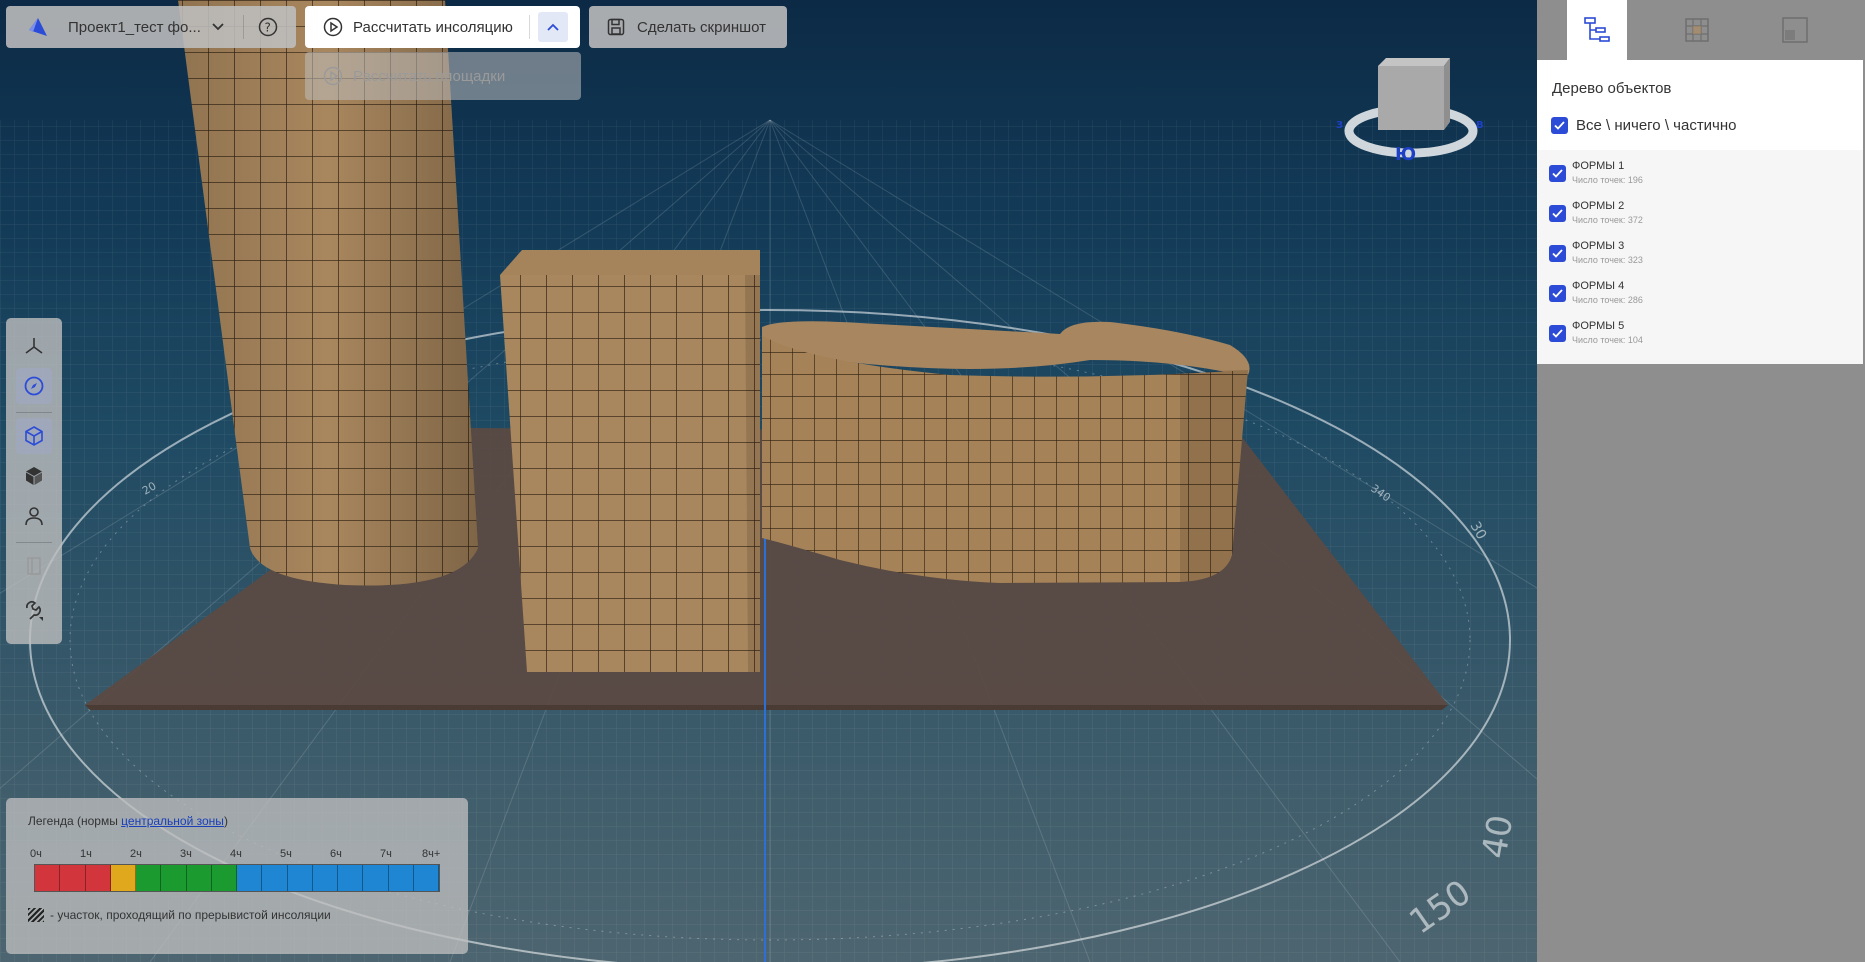 The image size is (1865, 962). I want to click on select-all-row: Все \ ничего \ частично, so click(1644, 125).